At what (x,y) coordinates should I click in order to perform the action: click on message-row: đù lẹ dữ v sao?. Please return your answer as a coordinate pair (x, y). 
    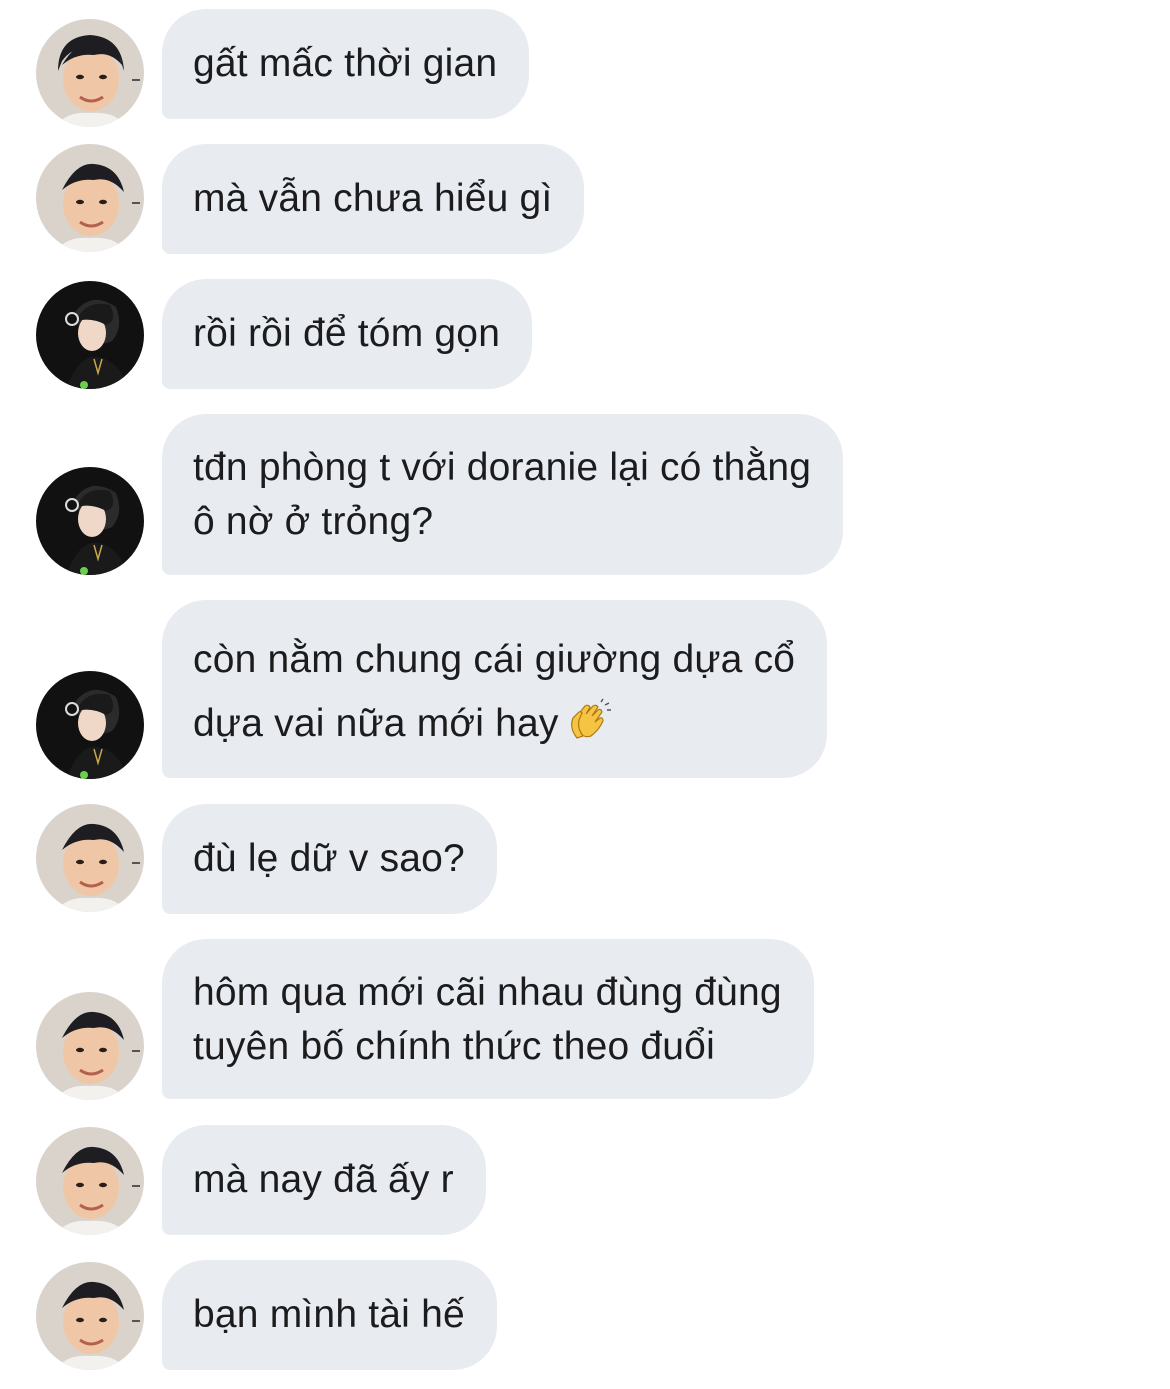
    Looking at the image, I should click on (585, 859).